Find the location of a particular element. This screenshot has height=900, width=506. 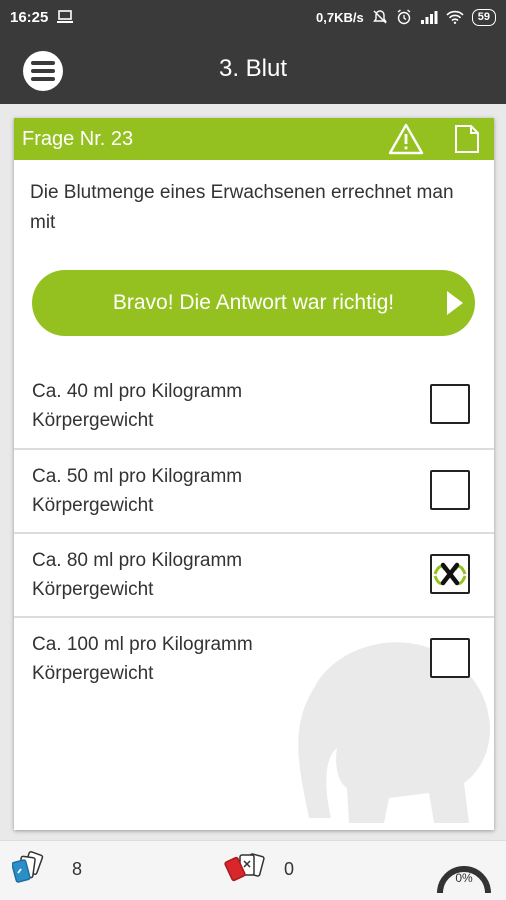

progress-gauge: 0% is located at coordinates (464, 872).